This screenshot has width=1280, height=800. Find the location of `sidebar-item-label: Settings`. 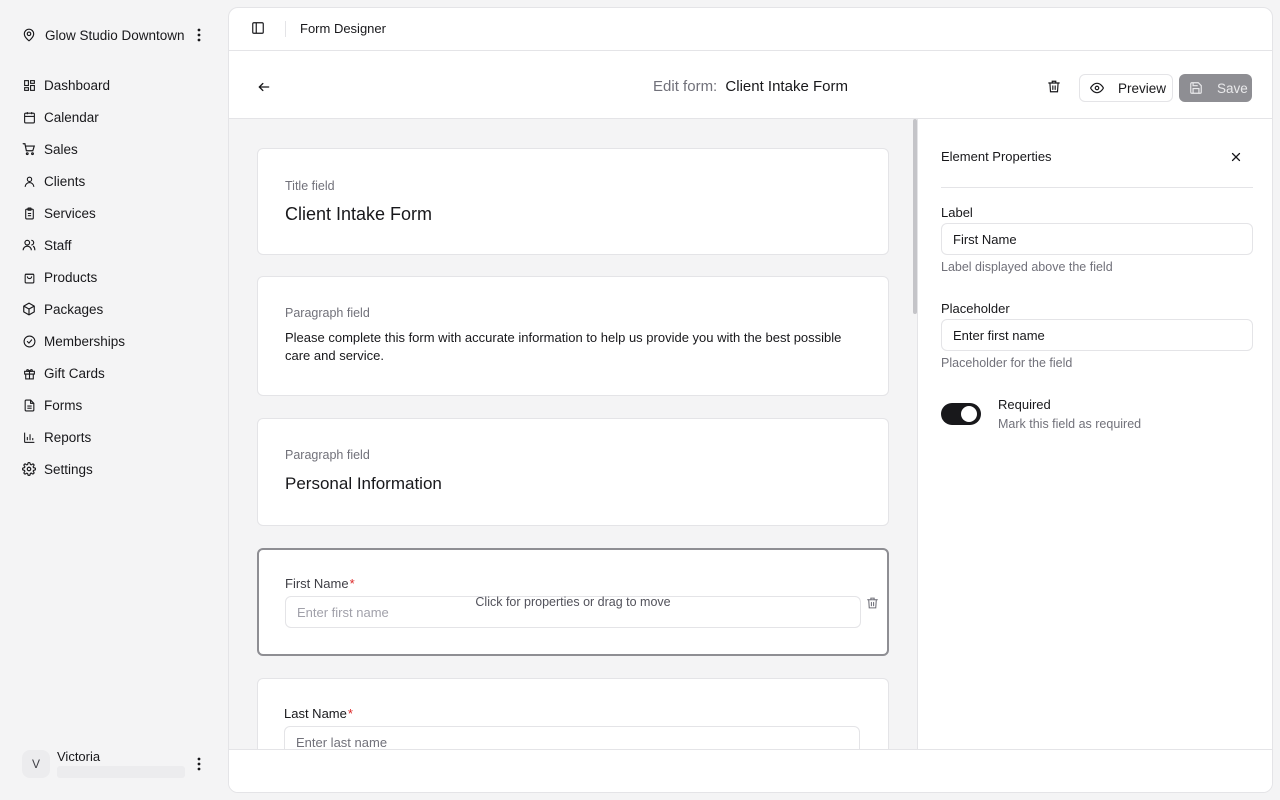

sidebar-item-label: Settings is located at coordinates (68, 469).